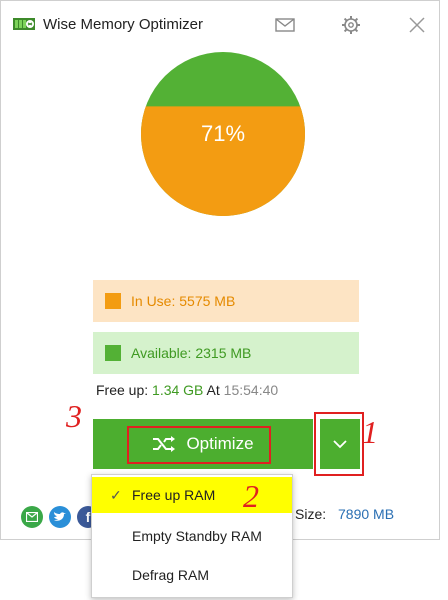 The image size is (448, 600). I want to click on free-up-time: 15:54:40, so click(251, 390).